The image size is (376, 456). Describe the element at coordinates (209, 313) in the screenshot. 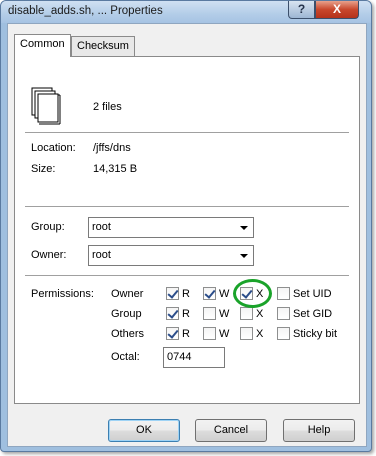

I see `group-write-checkbox` at that location.